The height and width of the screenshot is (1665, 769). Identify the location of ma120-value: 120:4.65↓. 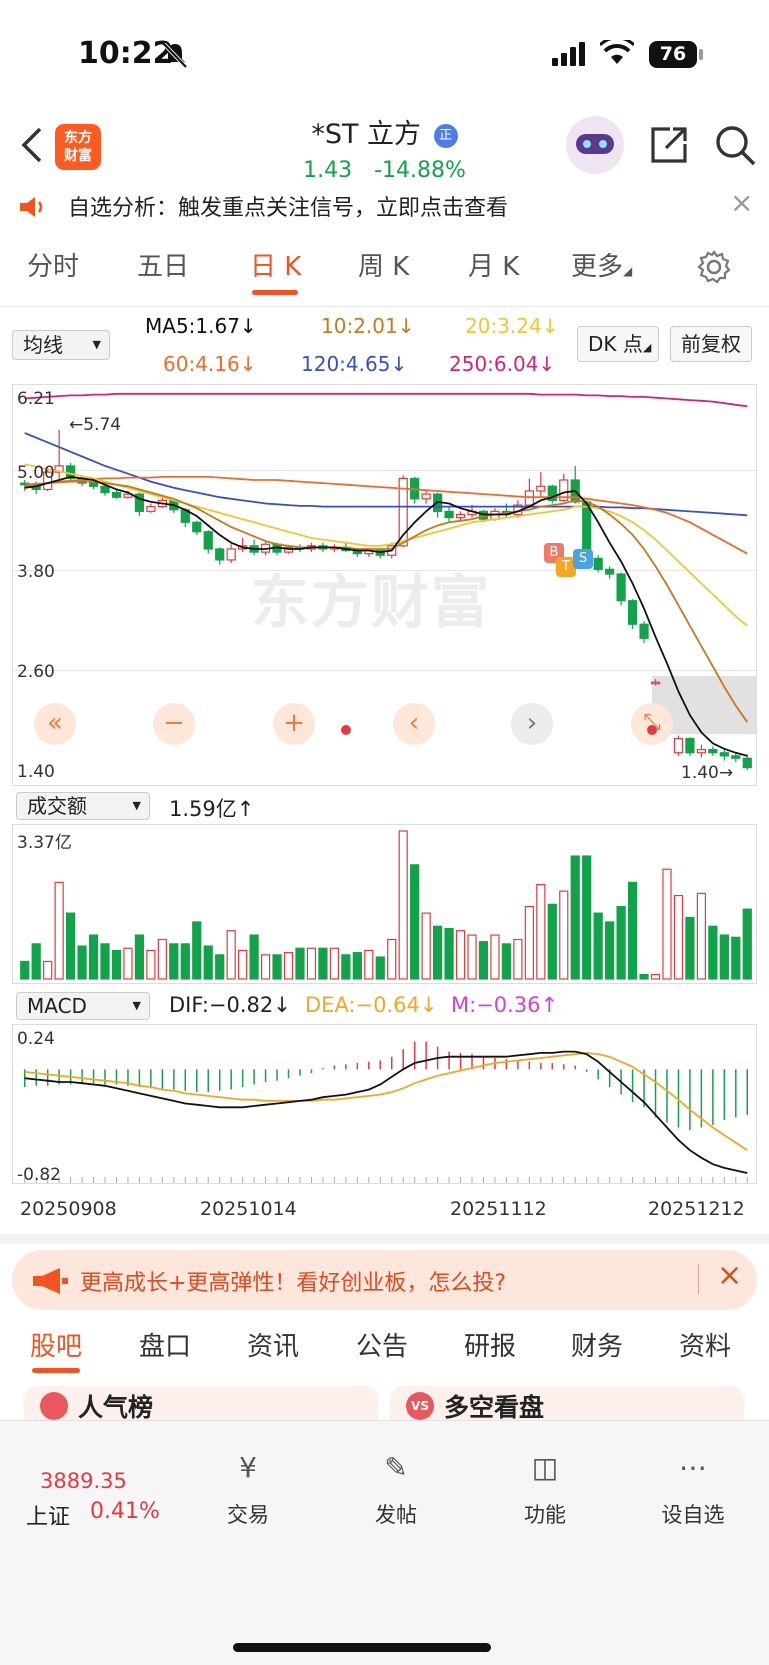
(354, 364).